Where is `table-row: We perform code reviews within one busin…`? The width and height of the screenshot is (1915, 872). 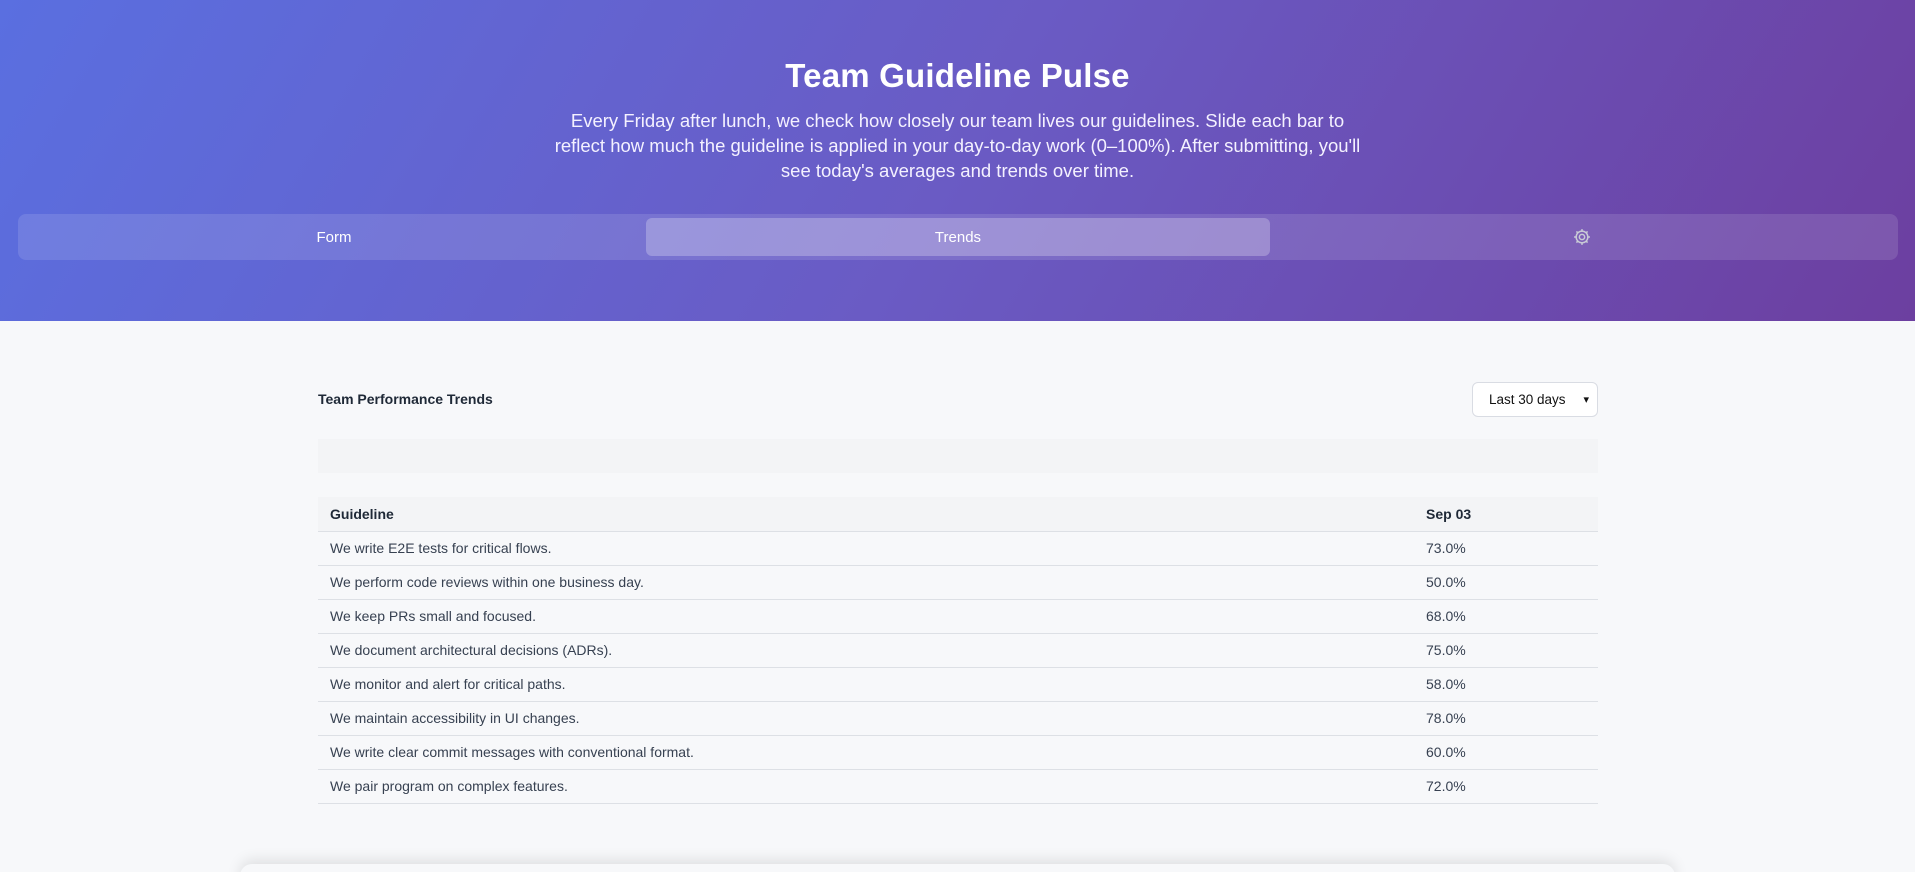 table-row: We perform code reviews within one busin… is located at coordinates (958, 582).